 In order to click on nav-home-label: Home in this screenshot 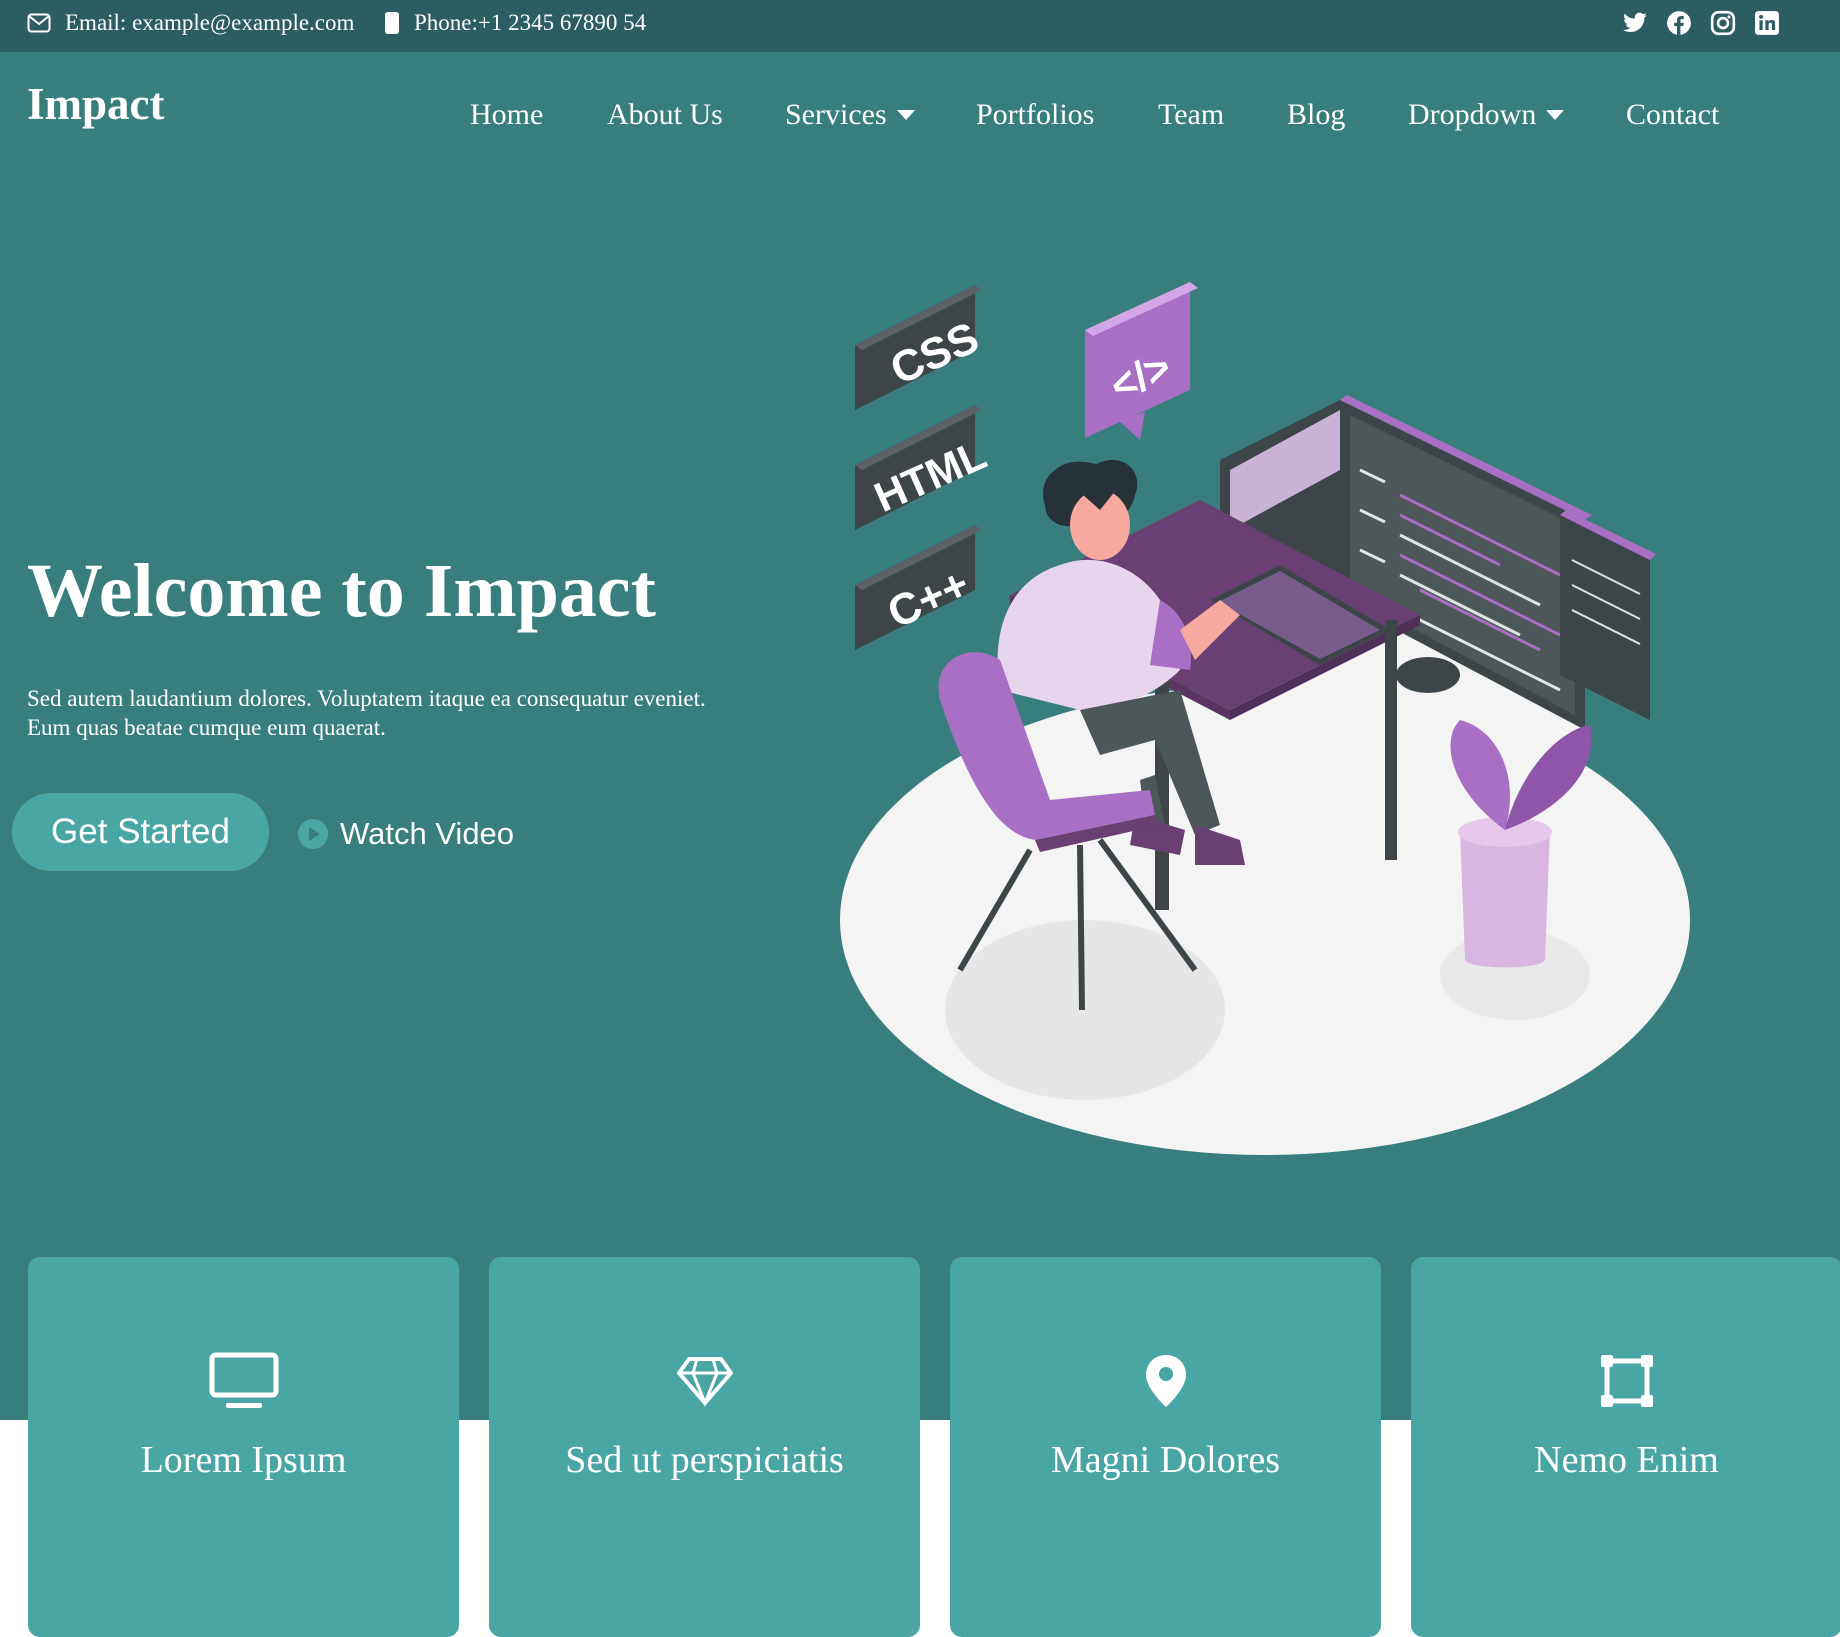, I will do `click(507, 114)`.